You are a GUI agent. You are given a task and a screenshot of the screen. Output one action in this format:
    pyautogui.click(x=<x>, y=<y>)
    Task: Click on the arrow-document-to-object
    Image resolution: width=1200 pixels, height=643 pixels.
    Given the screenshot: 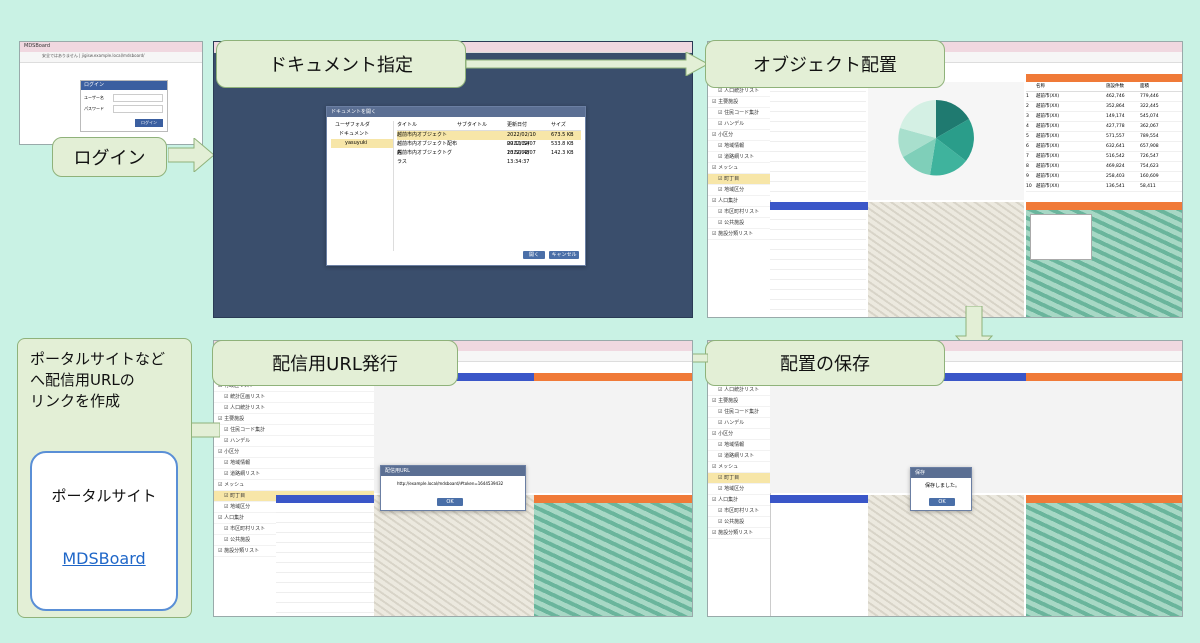 What is the action you would take?
    pyautogui.click(x=588, y=64)
    